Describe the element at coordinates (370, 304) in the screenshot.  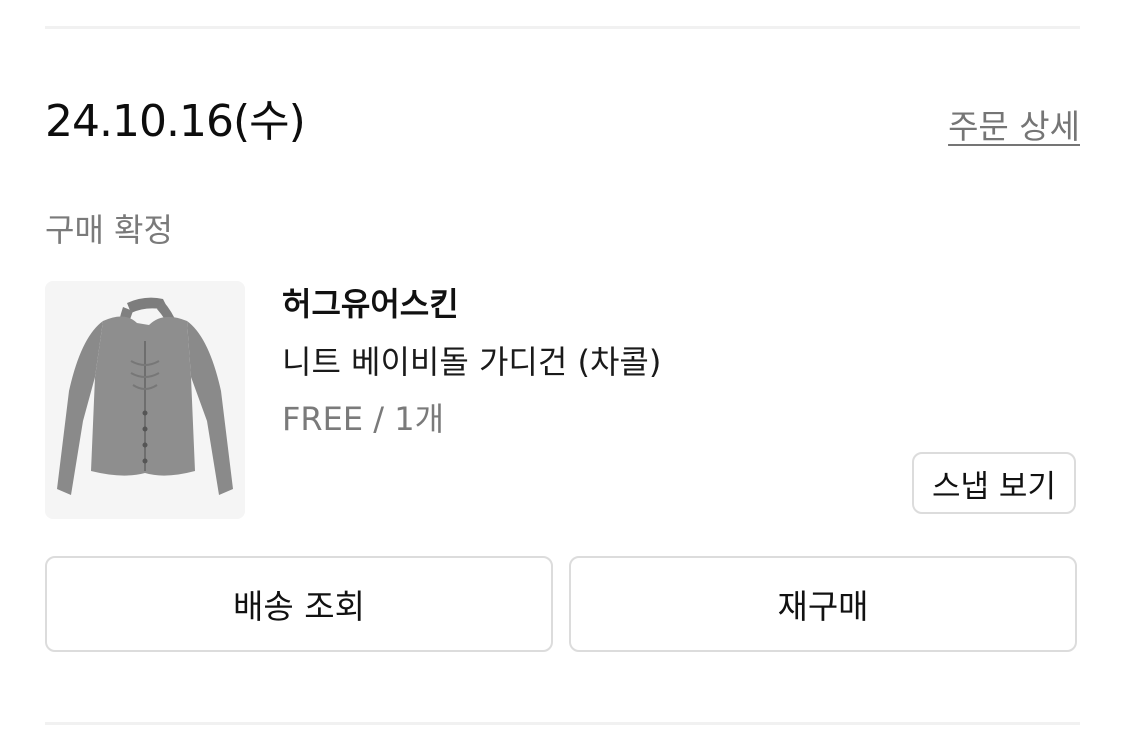
I see `brand-name: 허그유어스킨` at that location.